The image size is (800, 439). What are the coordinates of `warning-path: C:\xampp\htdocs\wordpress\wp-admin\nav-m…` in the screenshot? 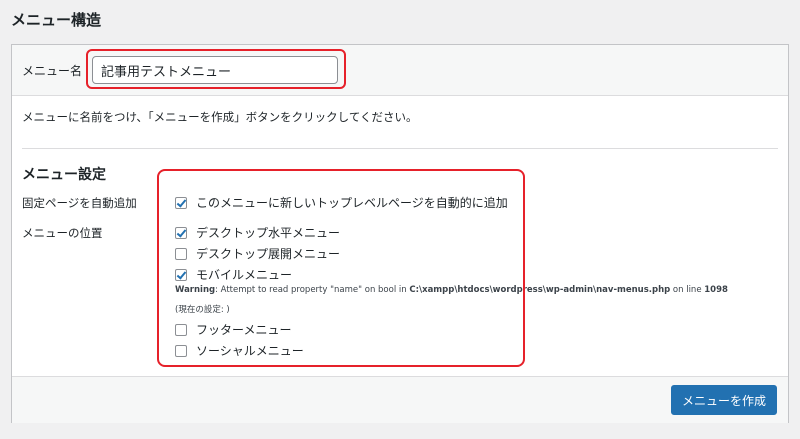 It's located at (540, 290).